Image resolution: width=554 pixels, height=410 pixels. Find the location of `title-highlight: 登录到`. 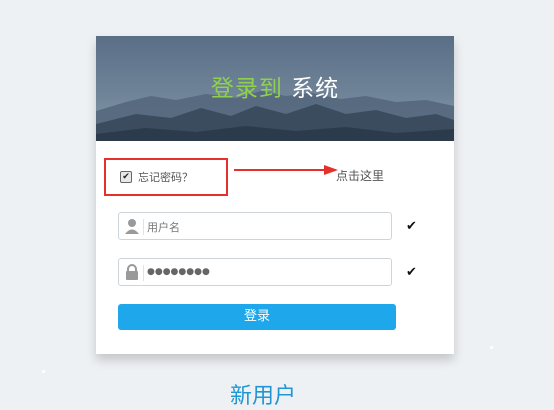

title-highlight: 登录到 is located at coordinates (246, 89).